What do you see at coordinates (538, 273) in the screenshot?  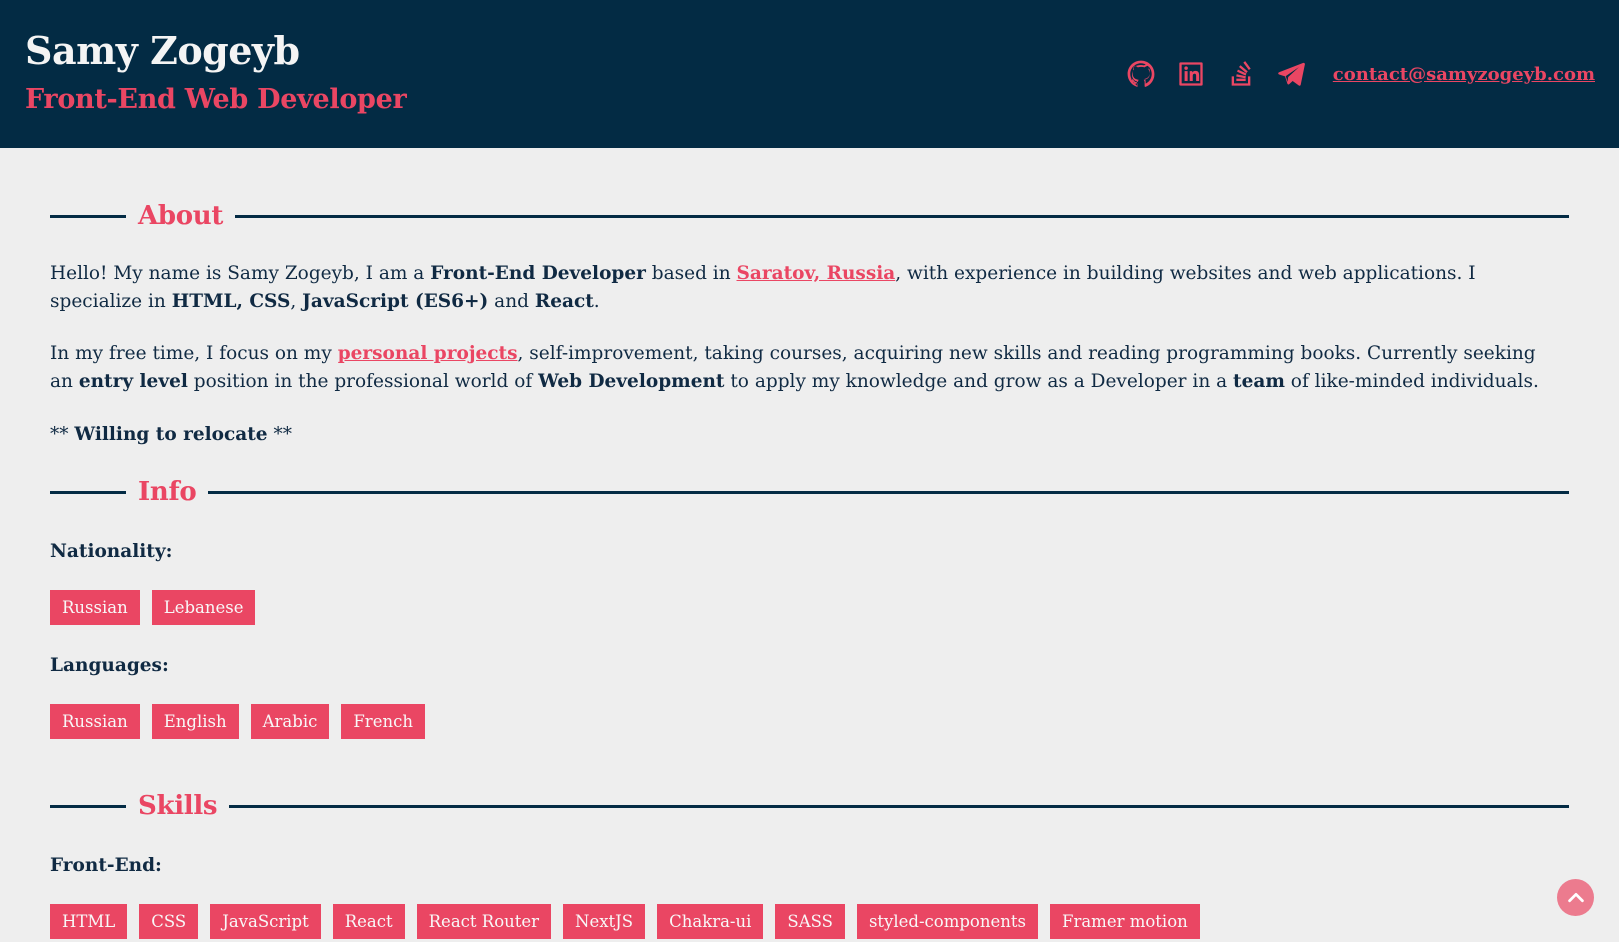 I see `emphasis: Front-End Developer` at bounding box center [538, 273].